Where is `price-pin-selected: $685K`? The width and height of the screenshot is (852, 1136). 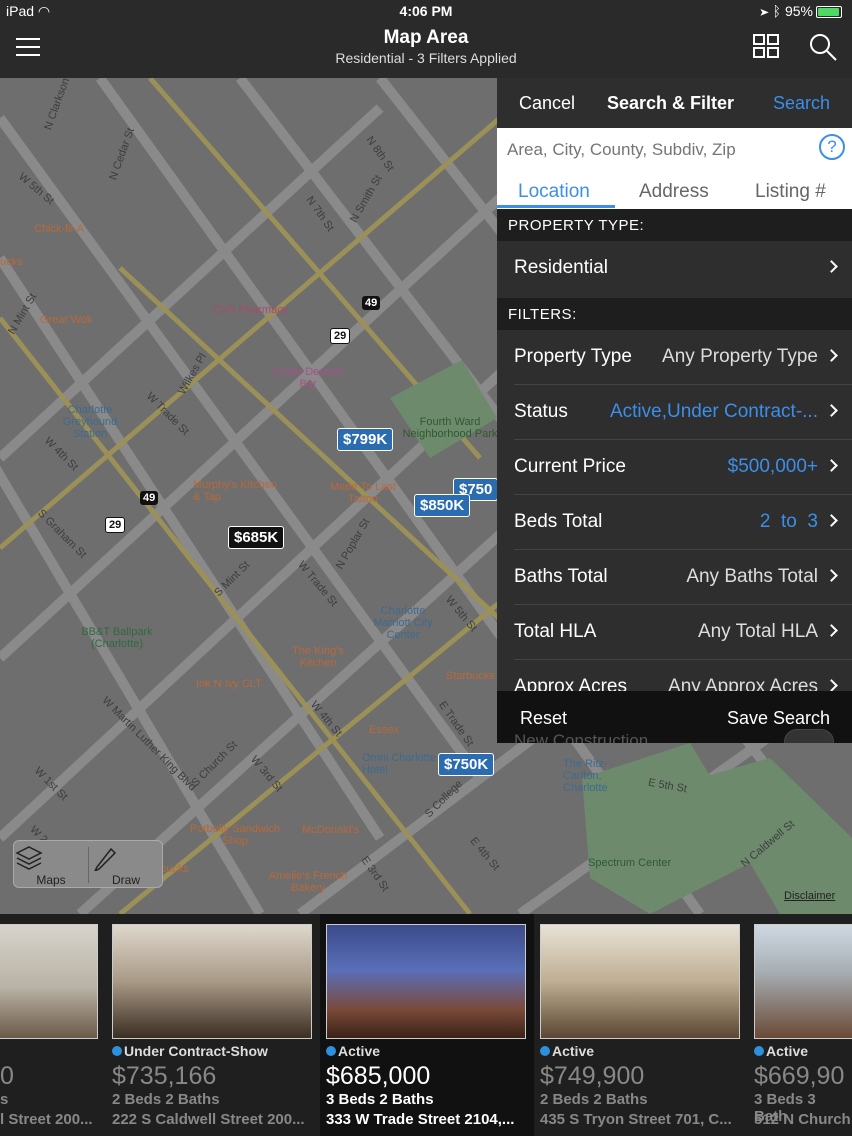 price-pin-selected: $685K is located at coordinates (256, 537).